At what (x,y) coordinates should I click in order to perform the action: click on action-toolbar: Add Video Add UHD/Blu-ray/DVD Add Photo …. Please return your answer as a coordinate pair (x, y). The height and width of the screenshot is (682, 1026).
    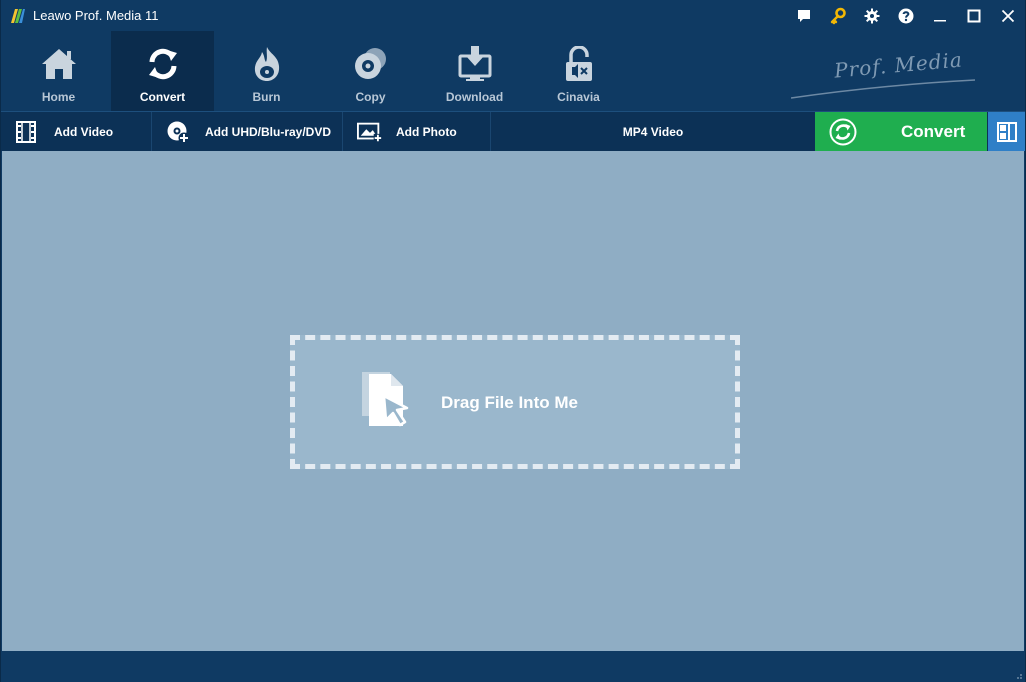
    Looking at the image, I should click on (513, 131).